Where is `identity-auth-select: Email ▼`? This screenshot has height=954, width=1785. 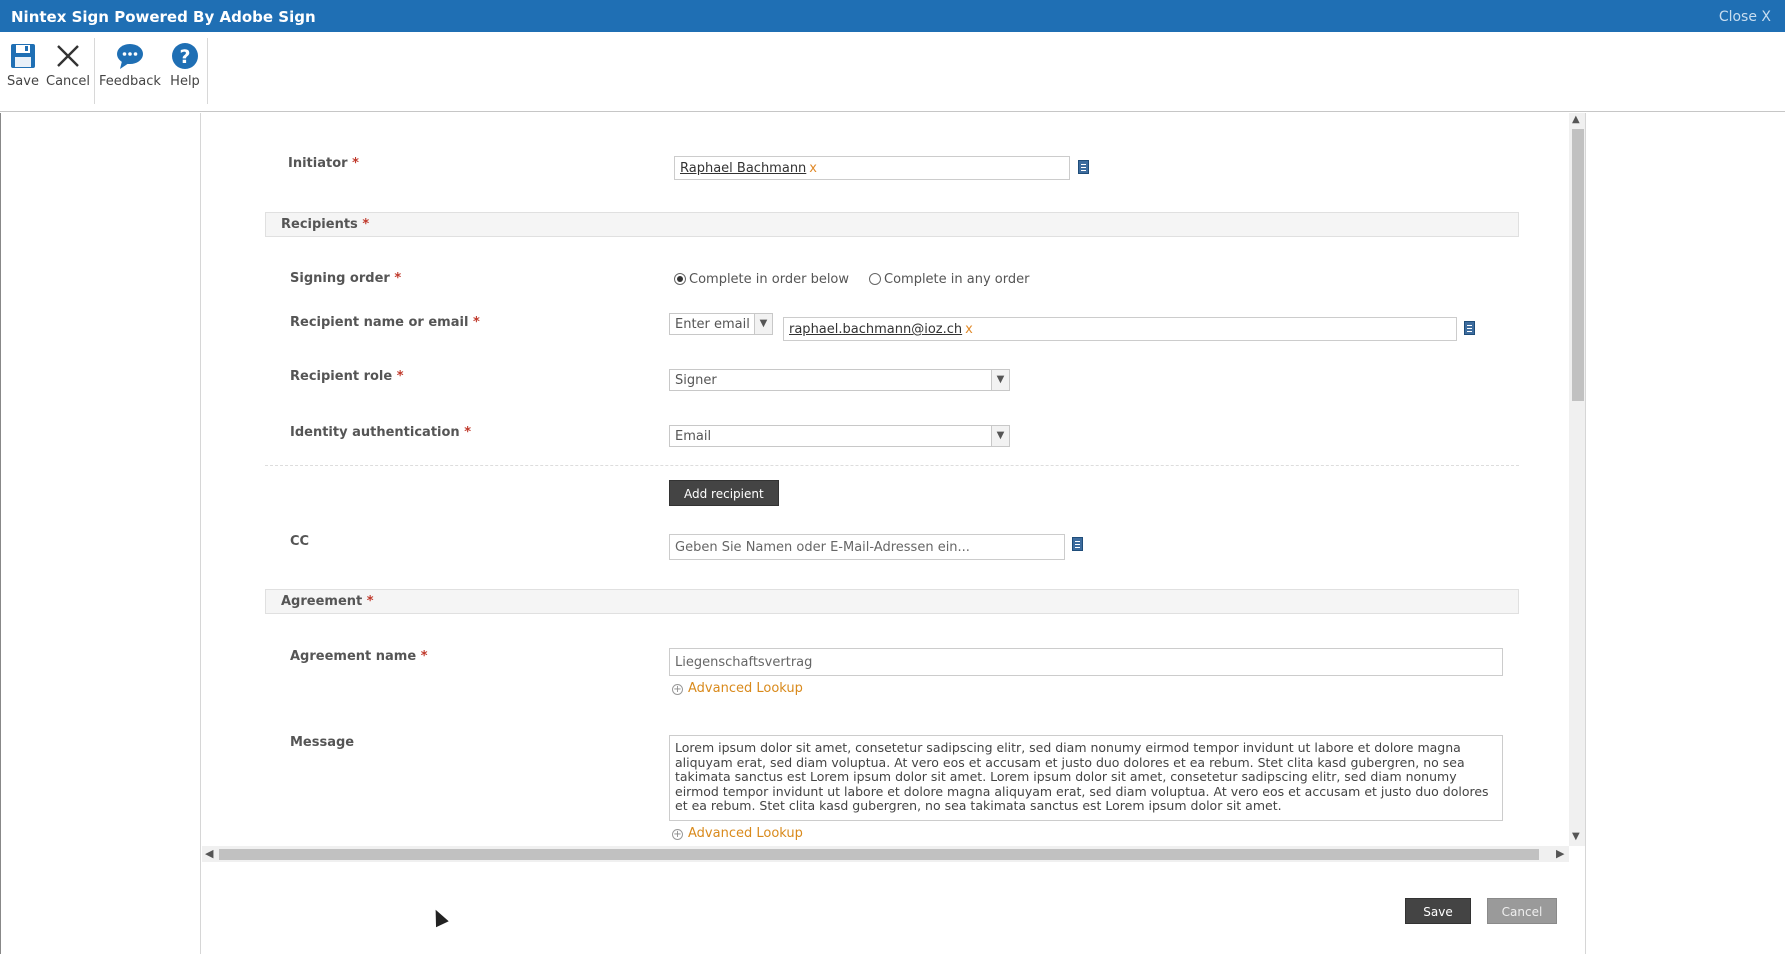 identity-auth-select: Email ▼ is located at coordinates (839, 436).